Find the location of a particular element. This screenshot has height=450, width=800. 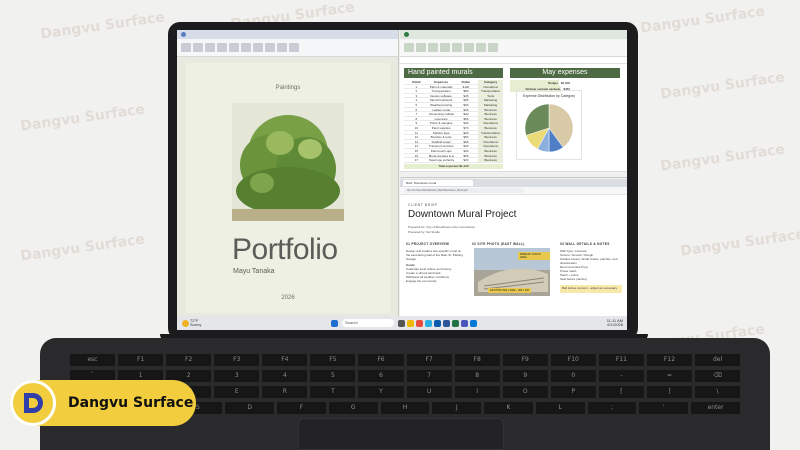

table-cell: 3 is located at coordinates (416, 96).